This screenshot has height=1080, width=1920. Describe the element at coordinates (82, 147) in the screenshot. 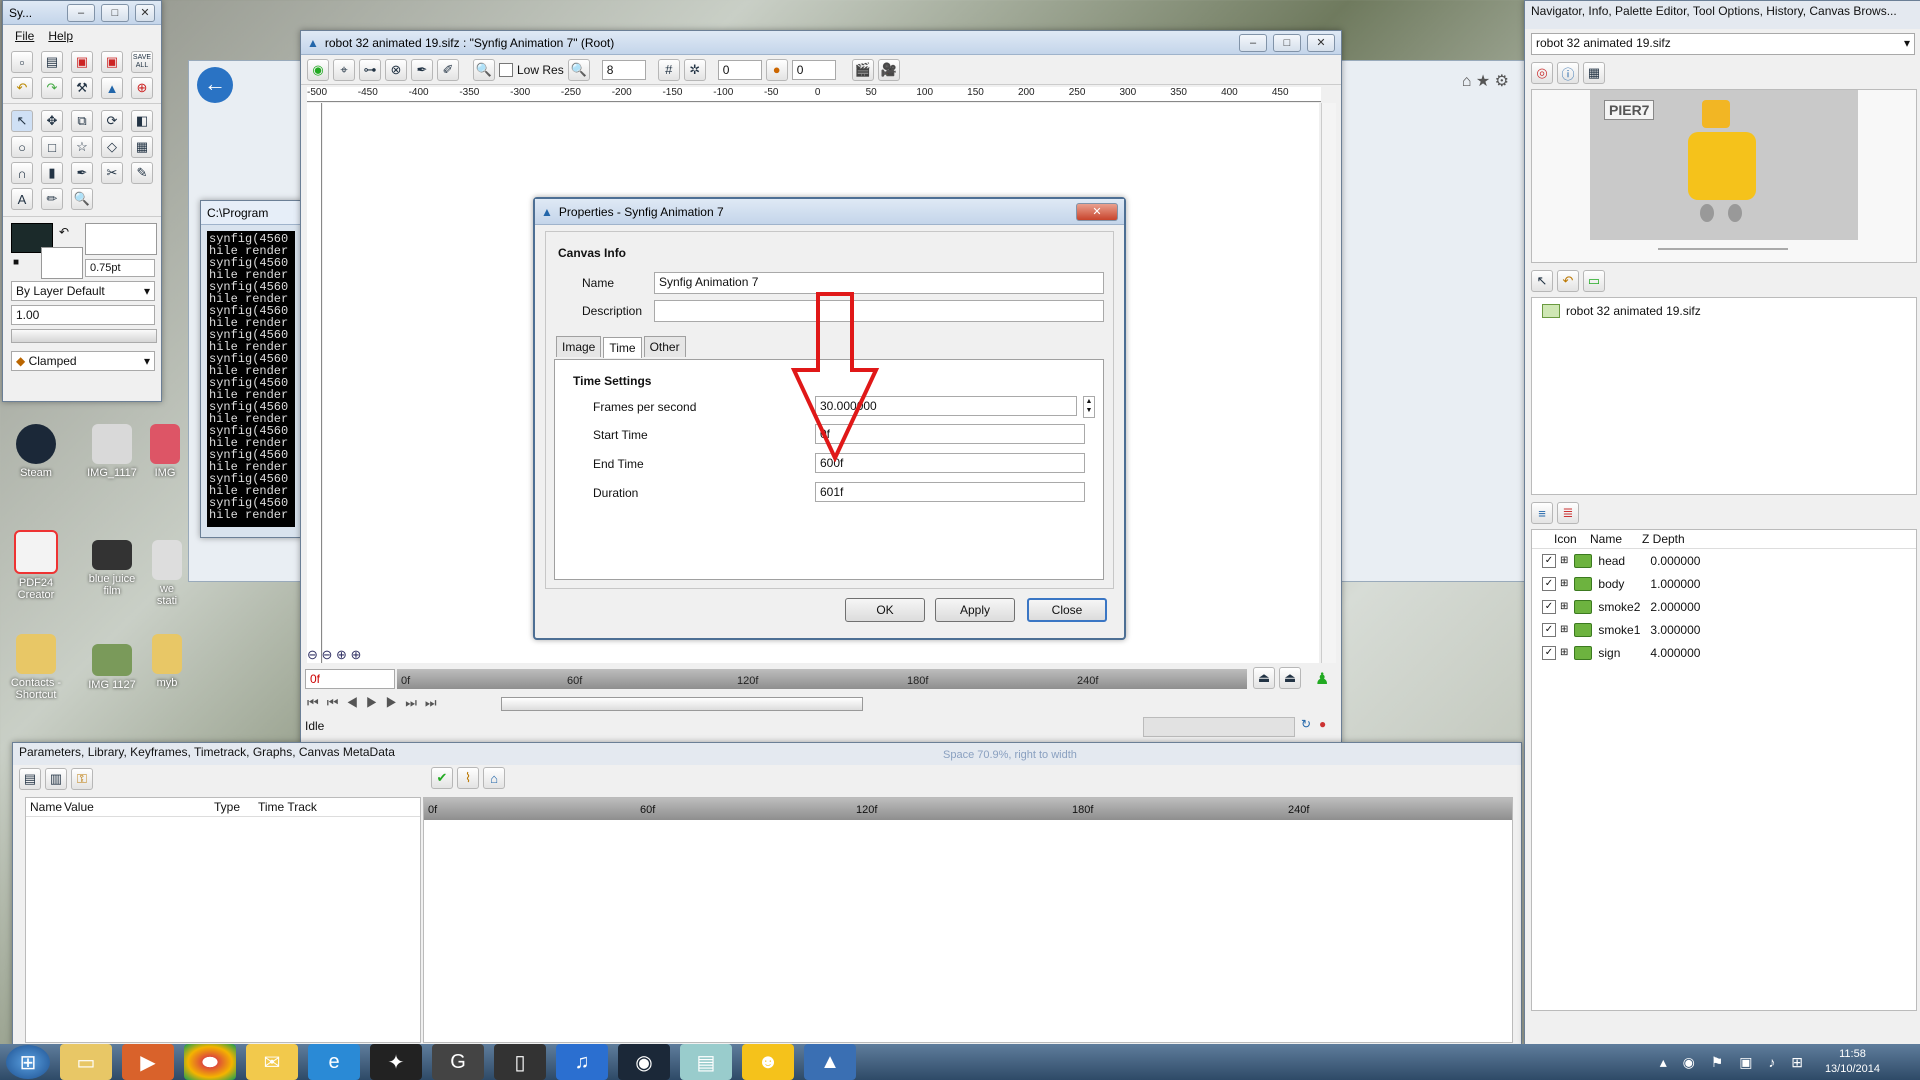

I see `star-tool-icon: ☆` at that location.